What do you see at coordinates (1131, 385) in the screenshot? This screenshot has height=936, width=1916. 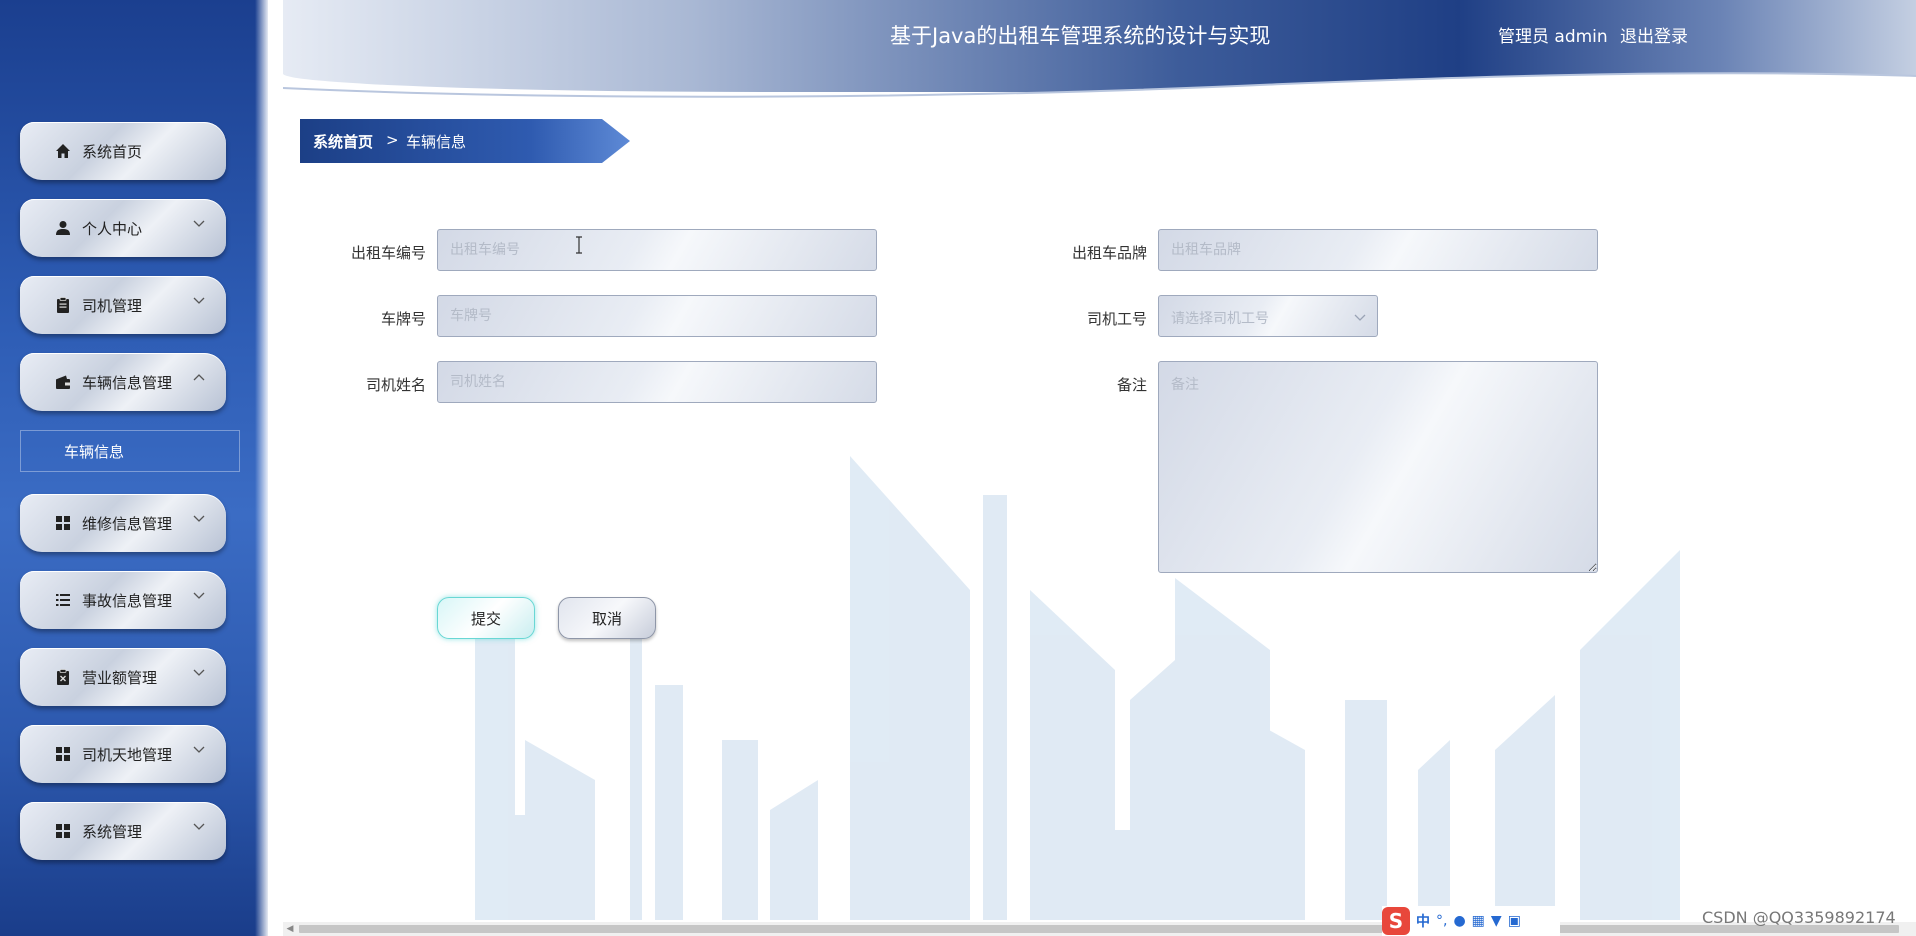 I see `remark-label: 备注` at bounding box center [1131, 385].